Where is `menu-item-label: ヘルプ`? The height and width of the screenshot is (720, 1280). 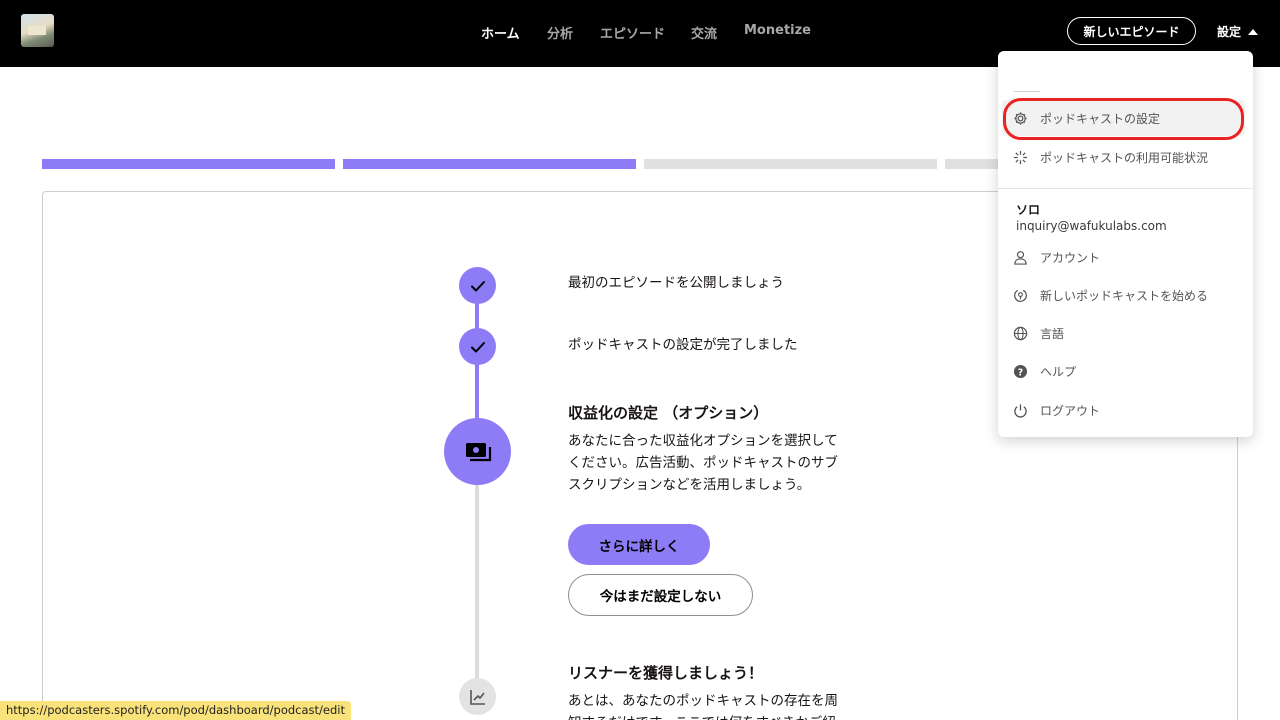
menu-item-label: ヘルプ is located at coordinates (1058, 371).